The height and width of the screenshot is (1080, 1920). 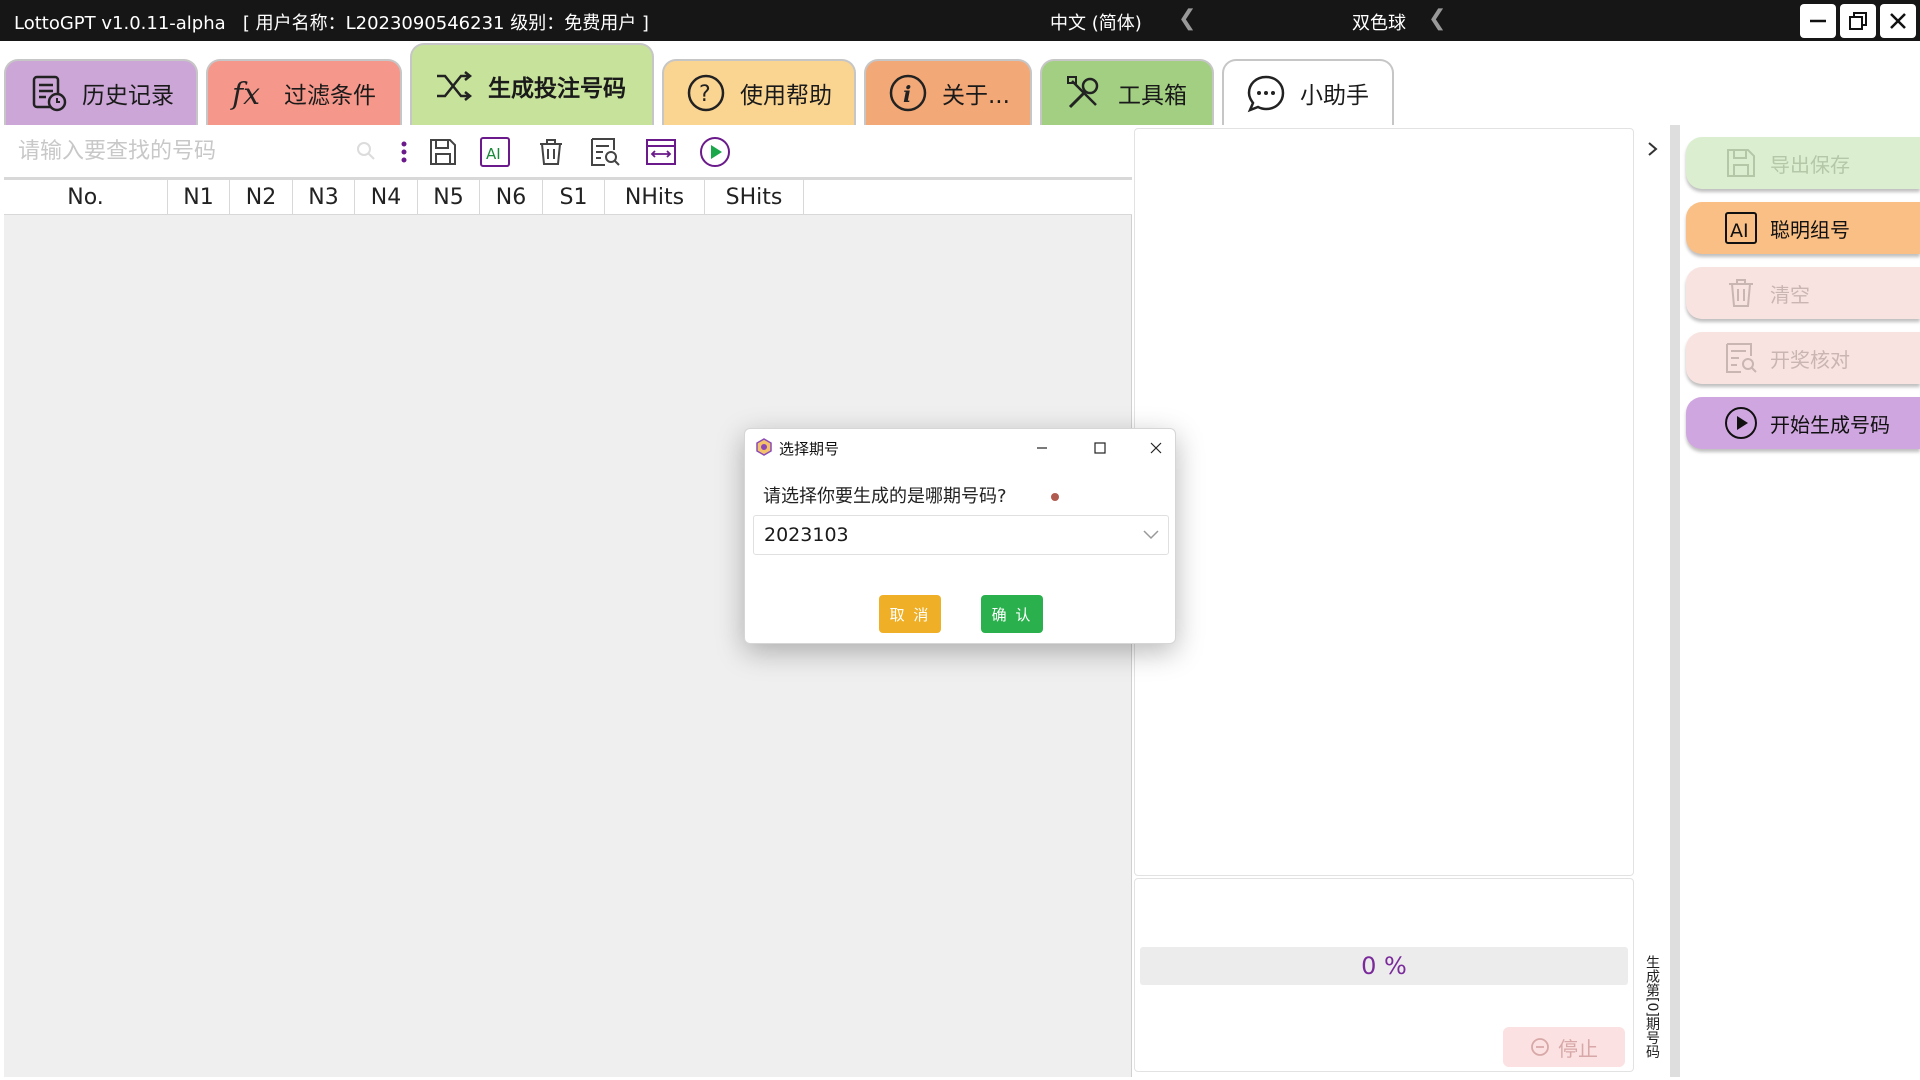 What do you see at coordinates (199, 197) in the screenshot?
I see `column-header: N1` at bounding box center [199, 197].